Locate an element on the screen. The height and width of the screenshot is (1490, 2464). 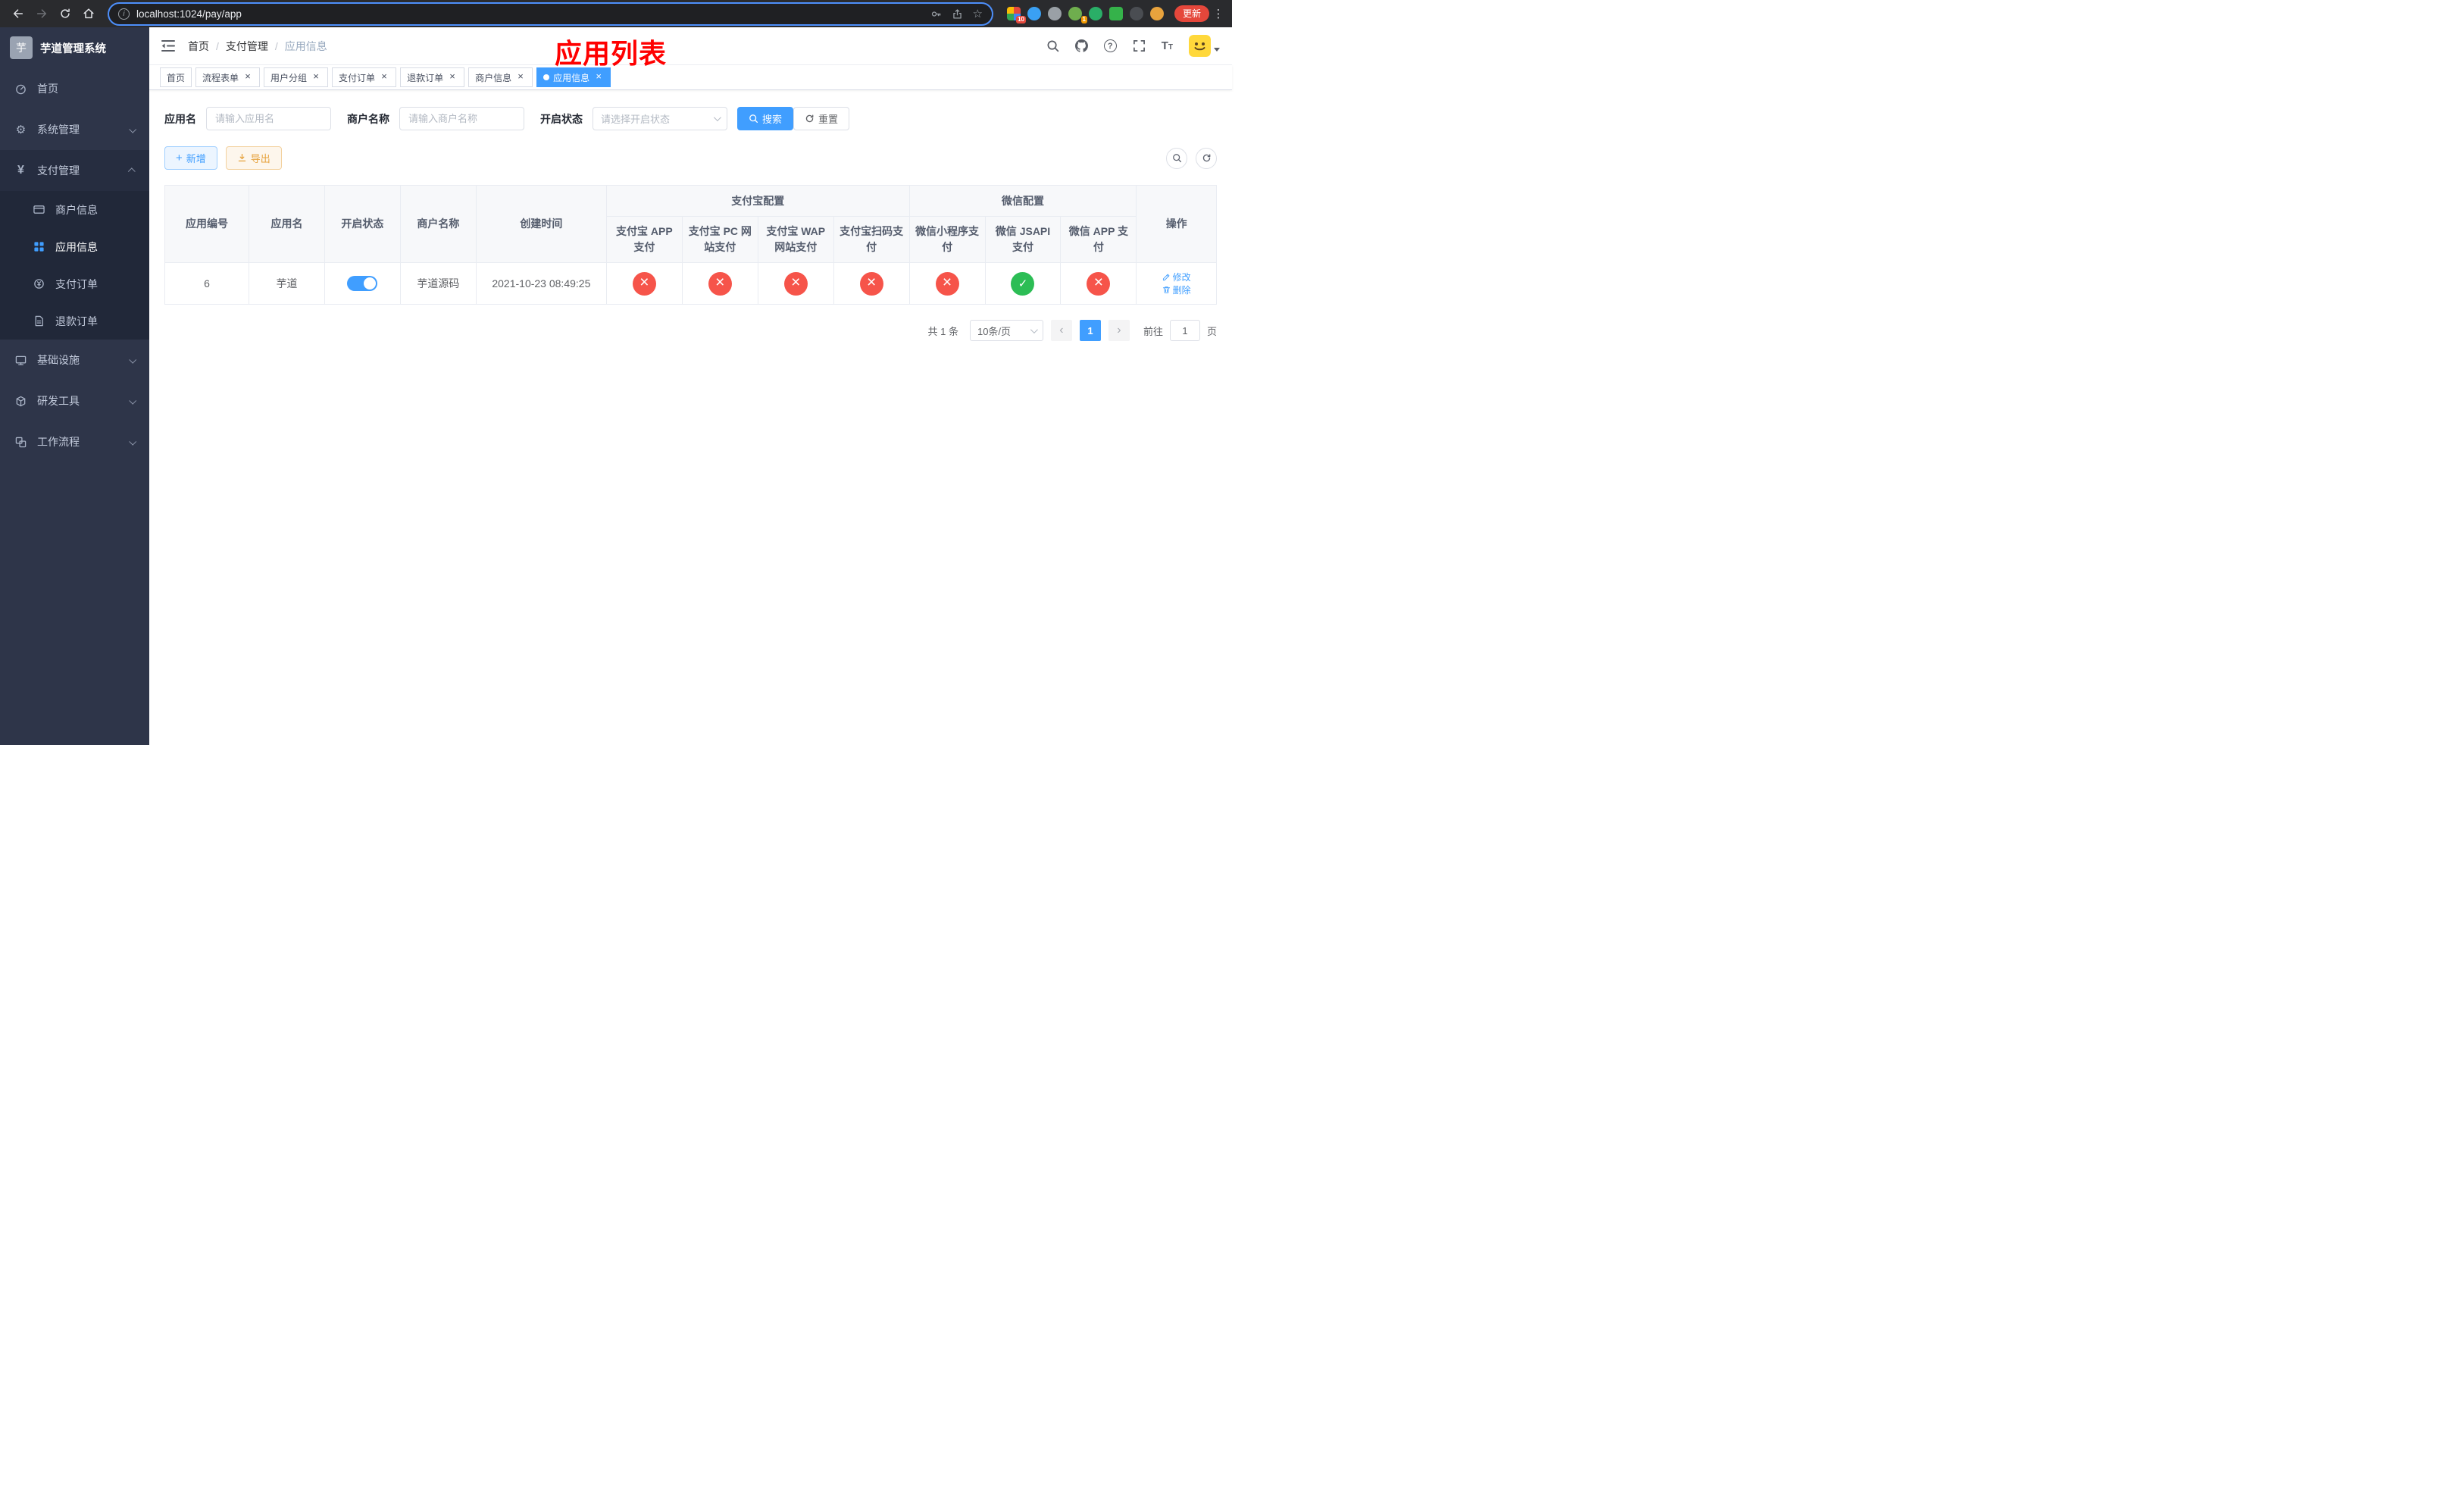
search-form: 应用名 商户名称 开启状态 请选择开启状态 搜索 重置 is located at coordinates (690, 118).